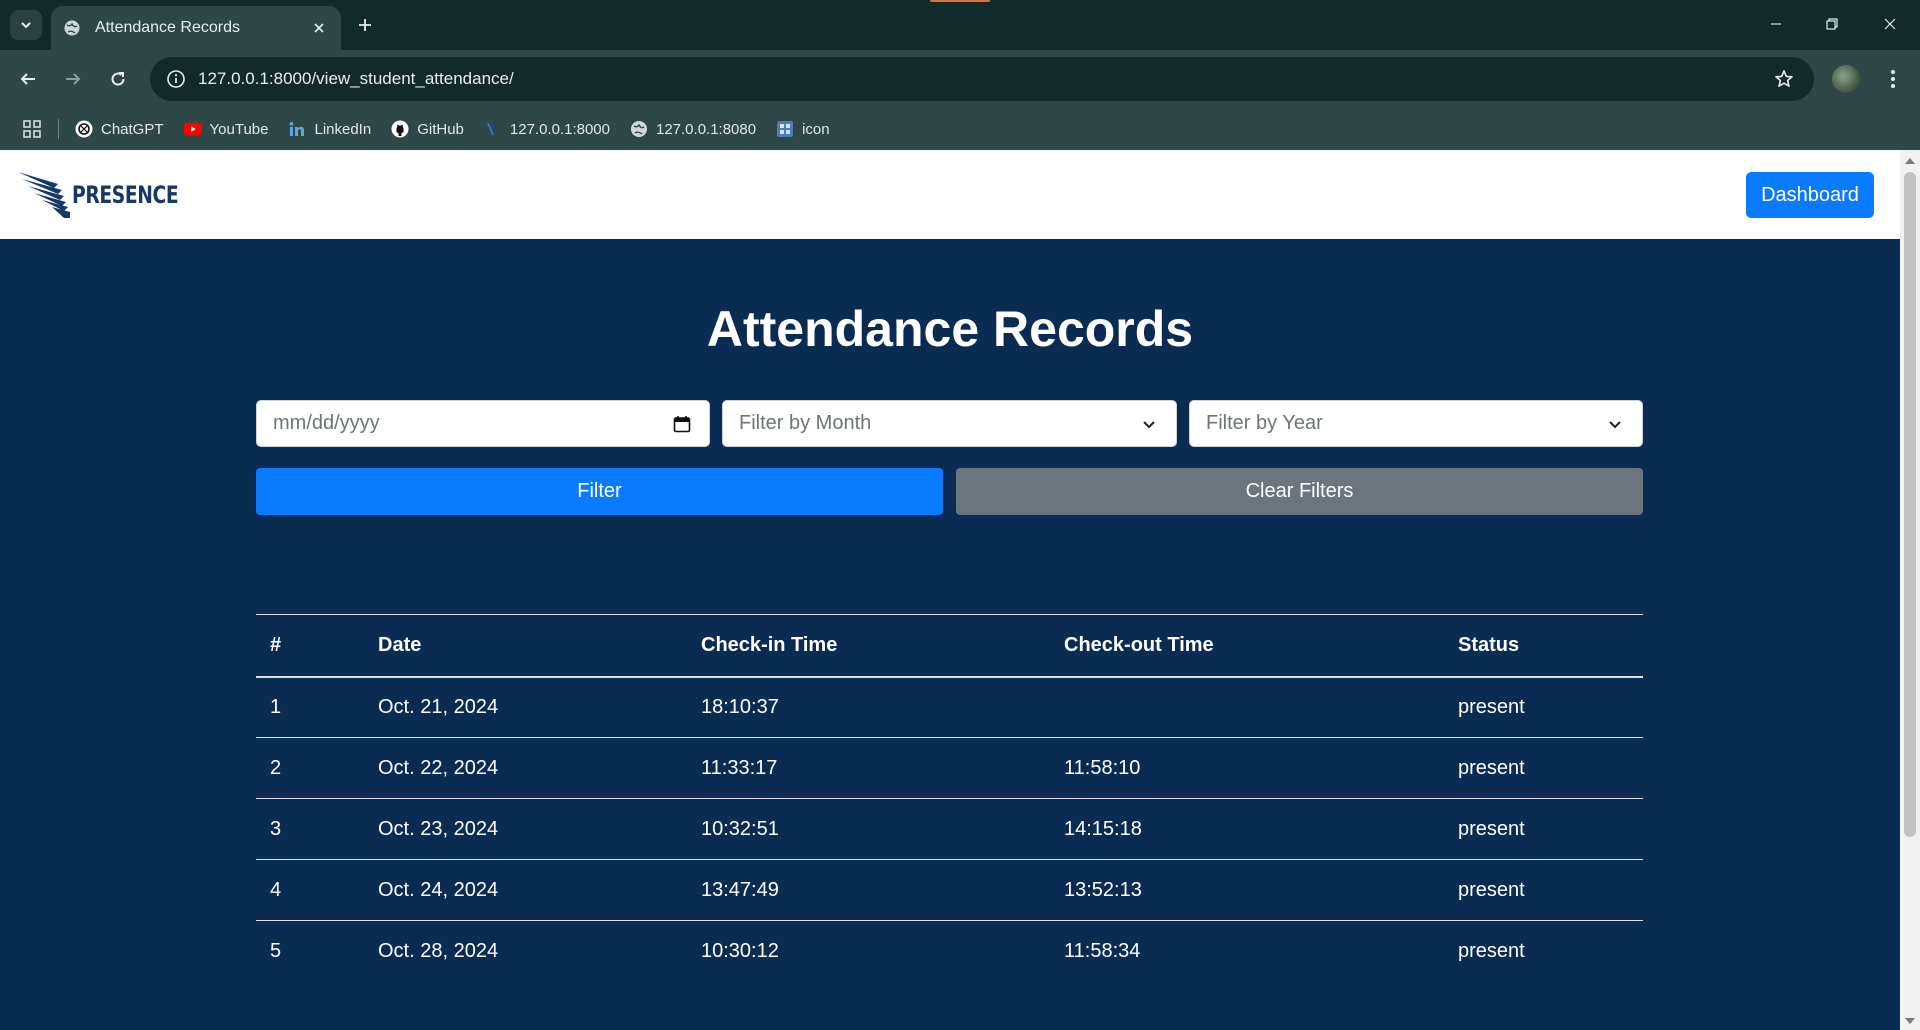 Image resolution: width=1920 pixels, height=1030 pixels. I want to click on bookmark-label: LinkedIn, so click(343, 129).